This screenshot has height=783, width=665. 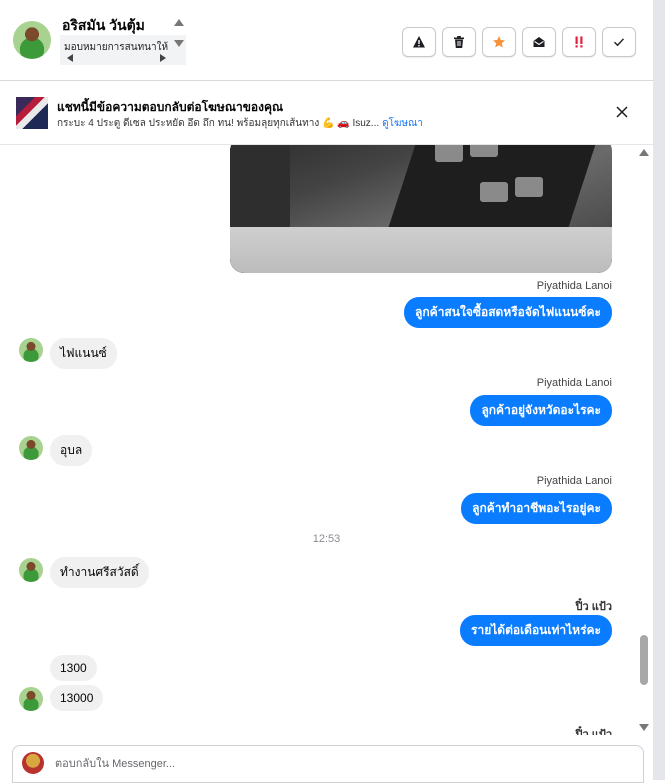 What do you see at coordinates (83, 353) in the screenshot?
I see `incoming-message: ไฟแนนซ์` at bounding box center [83, 353].